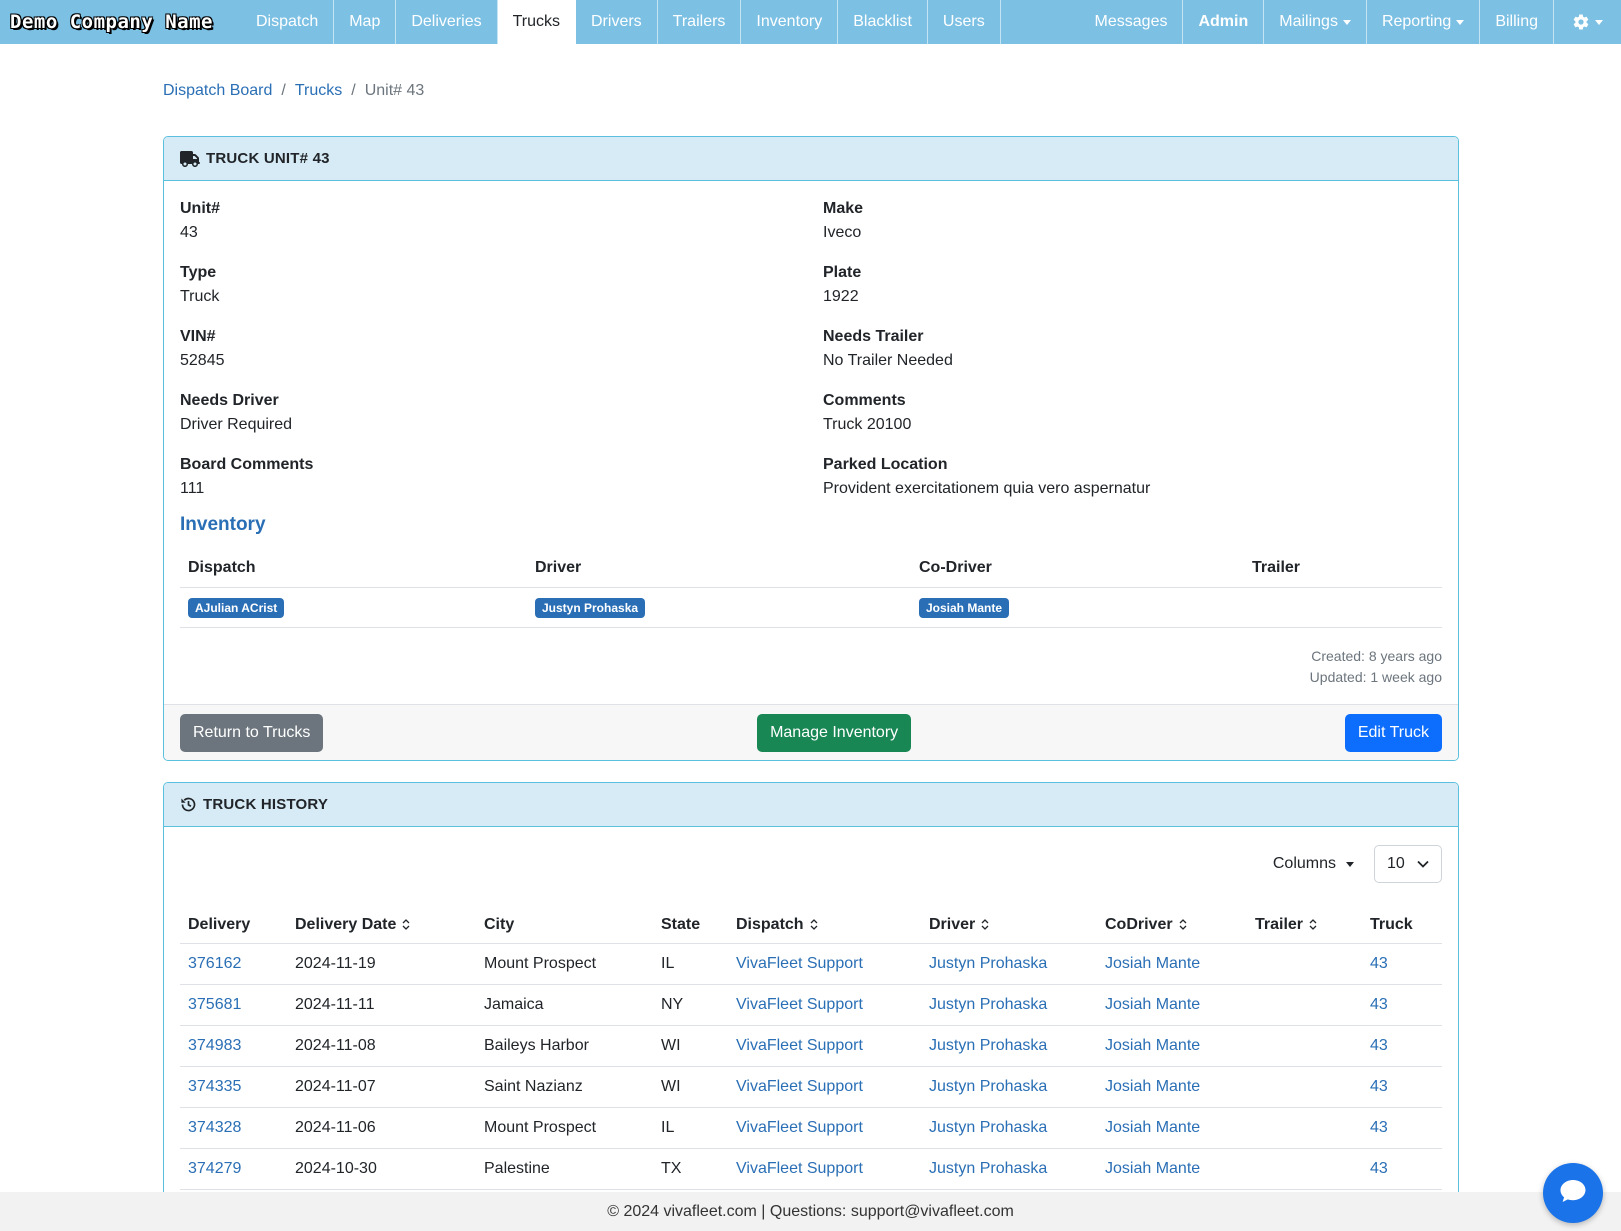  What do you see at coordinates (252, 732) in the screenshot?
I see `return-to-trucks-button: Return to Trucks` at bounding box center [252, 732].